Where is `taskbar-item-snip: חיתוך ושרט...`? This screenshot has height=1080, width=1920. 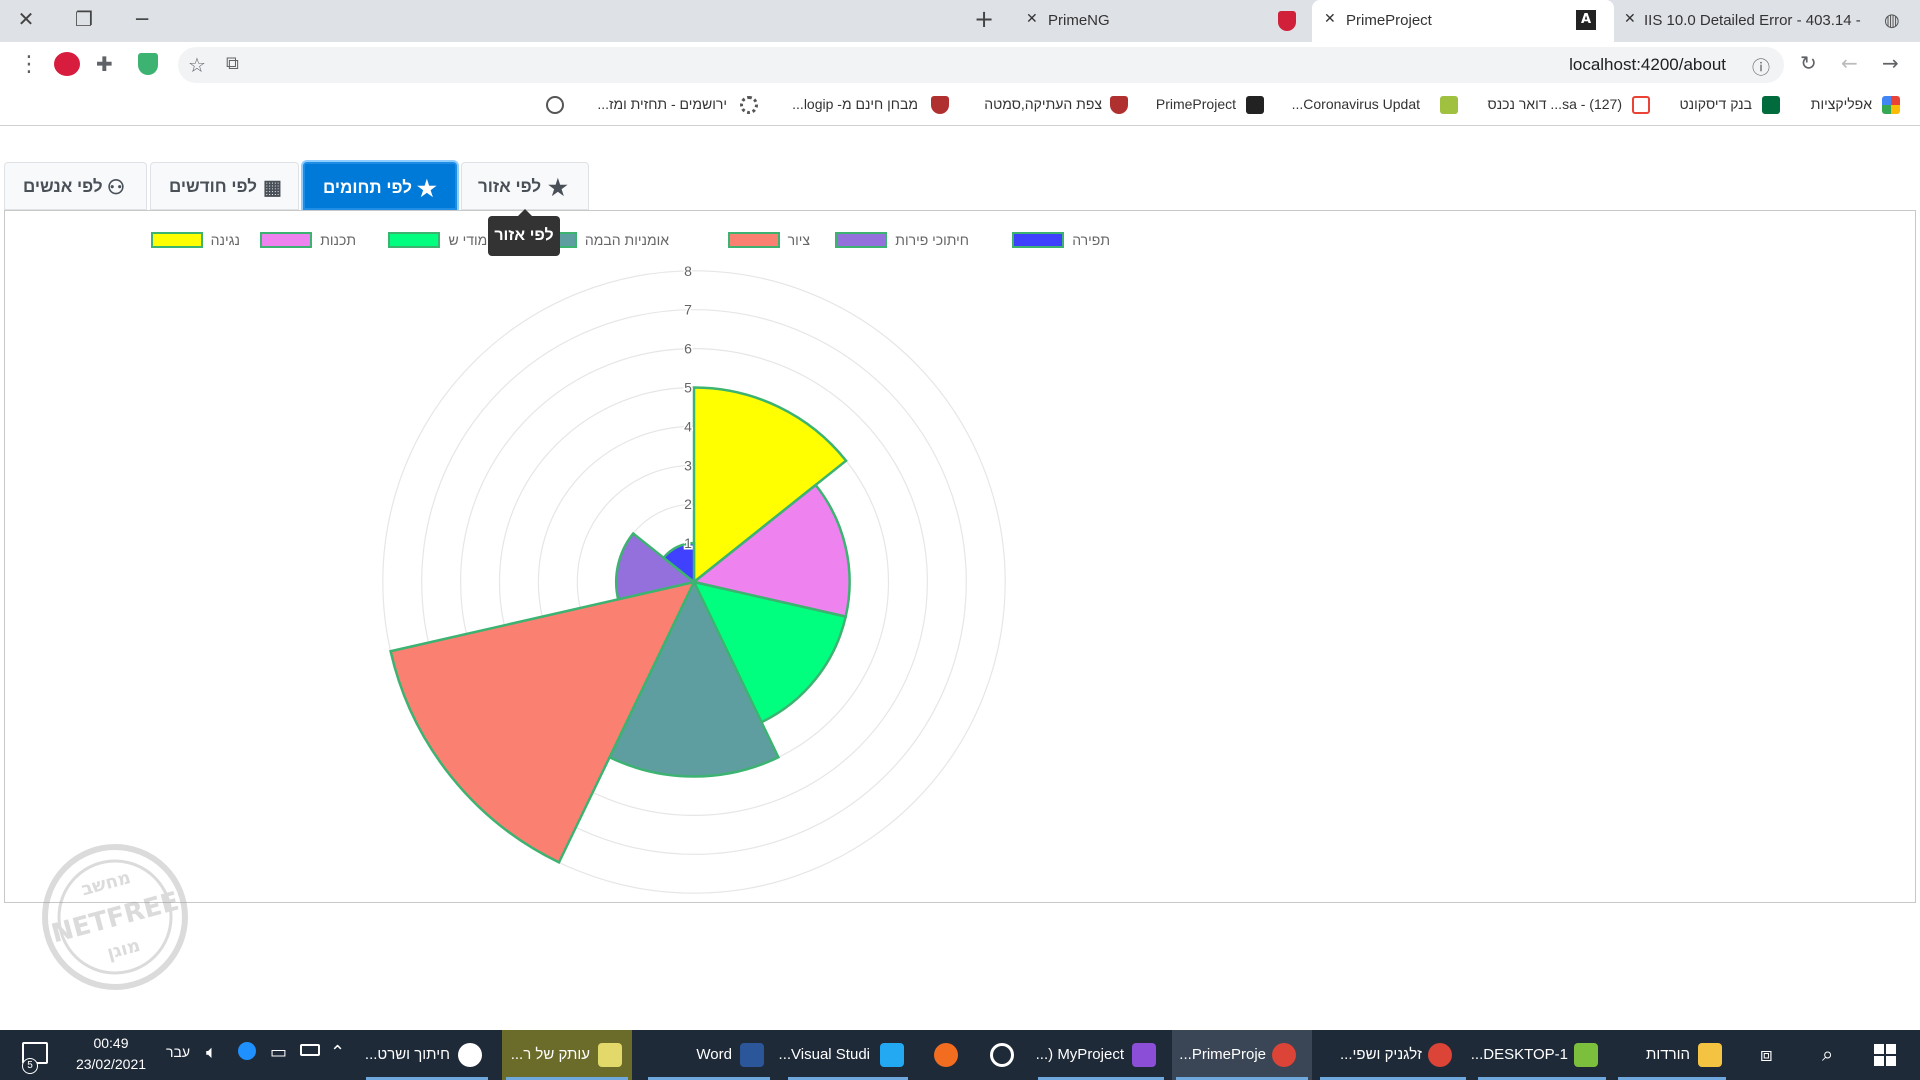
taskbar-item-snip: חיתוך ושרט... is located at coordinates (427, 1055).